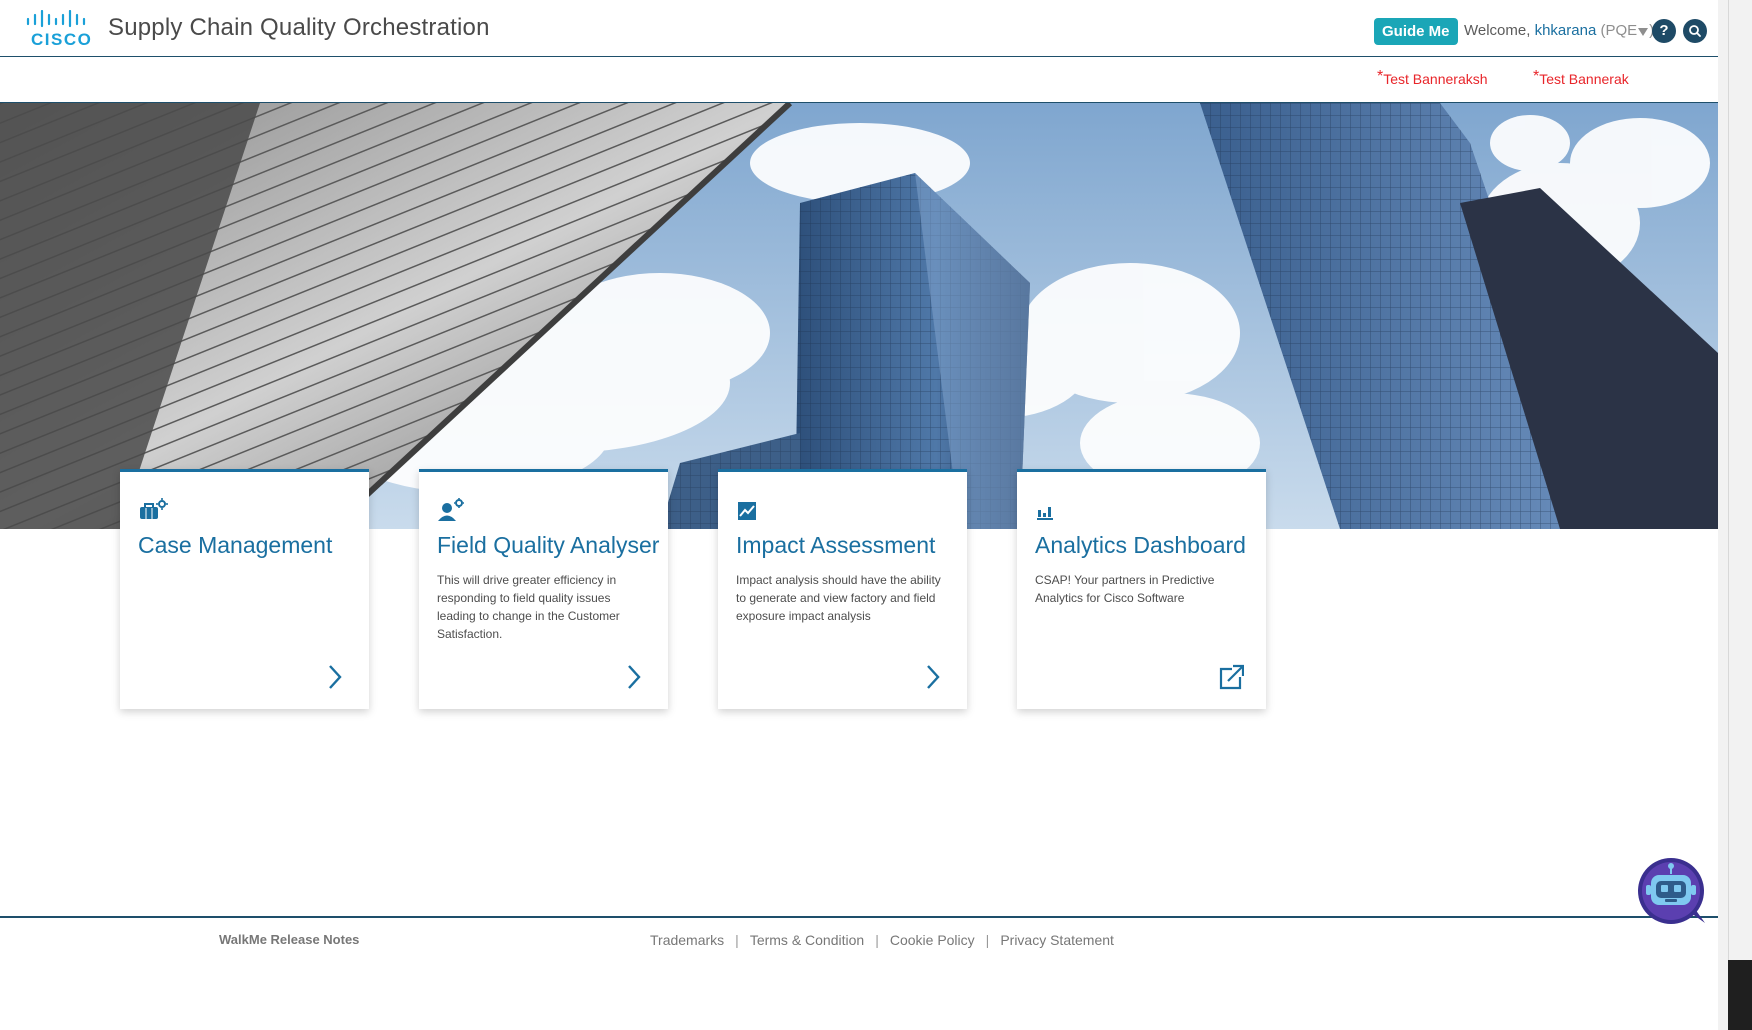 The height and width of the screenshot is (1030, 1752). I want to click on welcome-text: Welcome, khkarana (PQE), so click(1559, 30).